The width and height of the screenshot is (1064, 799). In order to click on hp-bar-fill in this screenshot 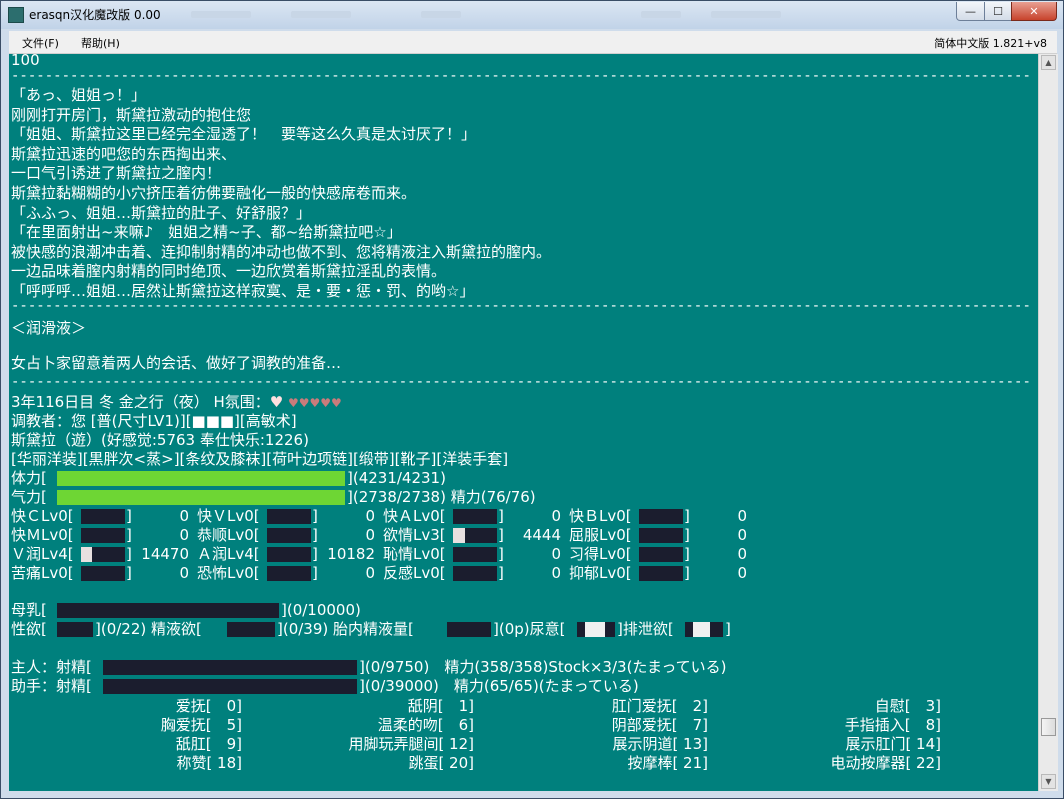, I will do `click(201, 478)`.